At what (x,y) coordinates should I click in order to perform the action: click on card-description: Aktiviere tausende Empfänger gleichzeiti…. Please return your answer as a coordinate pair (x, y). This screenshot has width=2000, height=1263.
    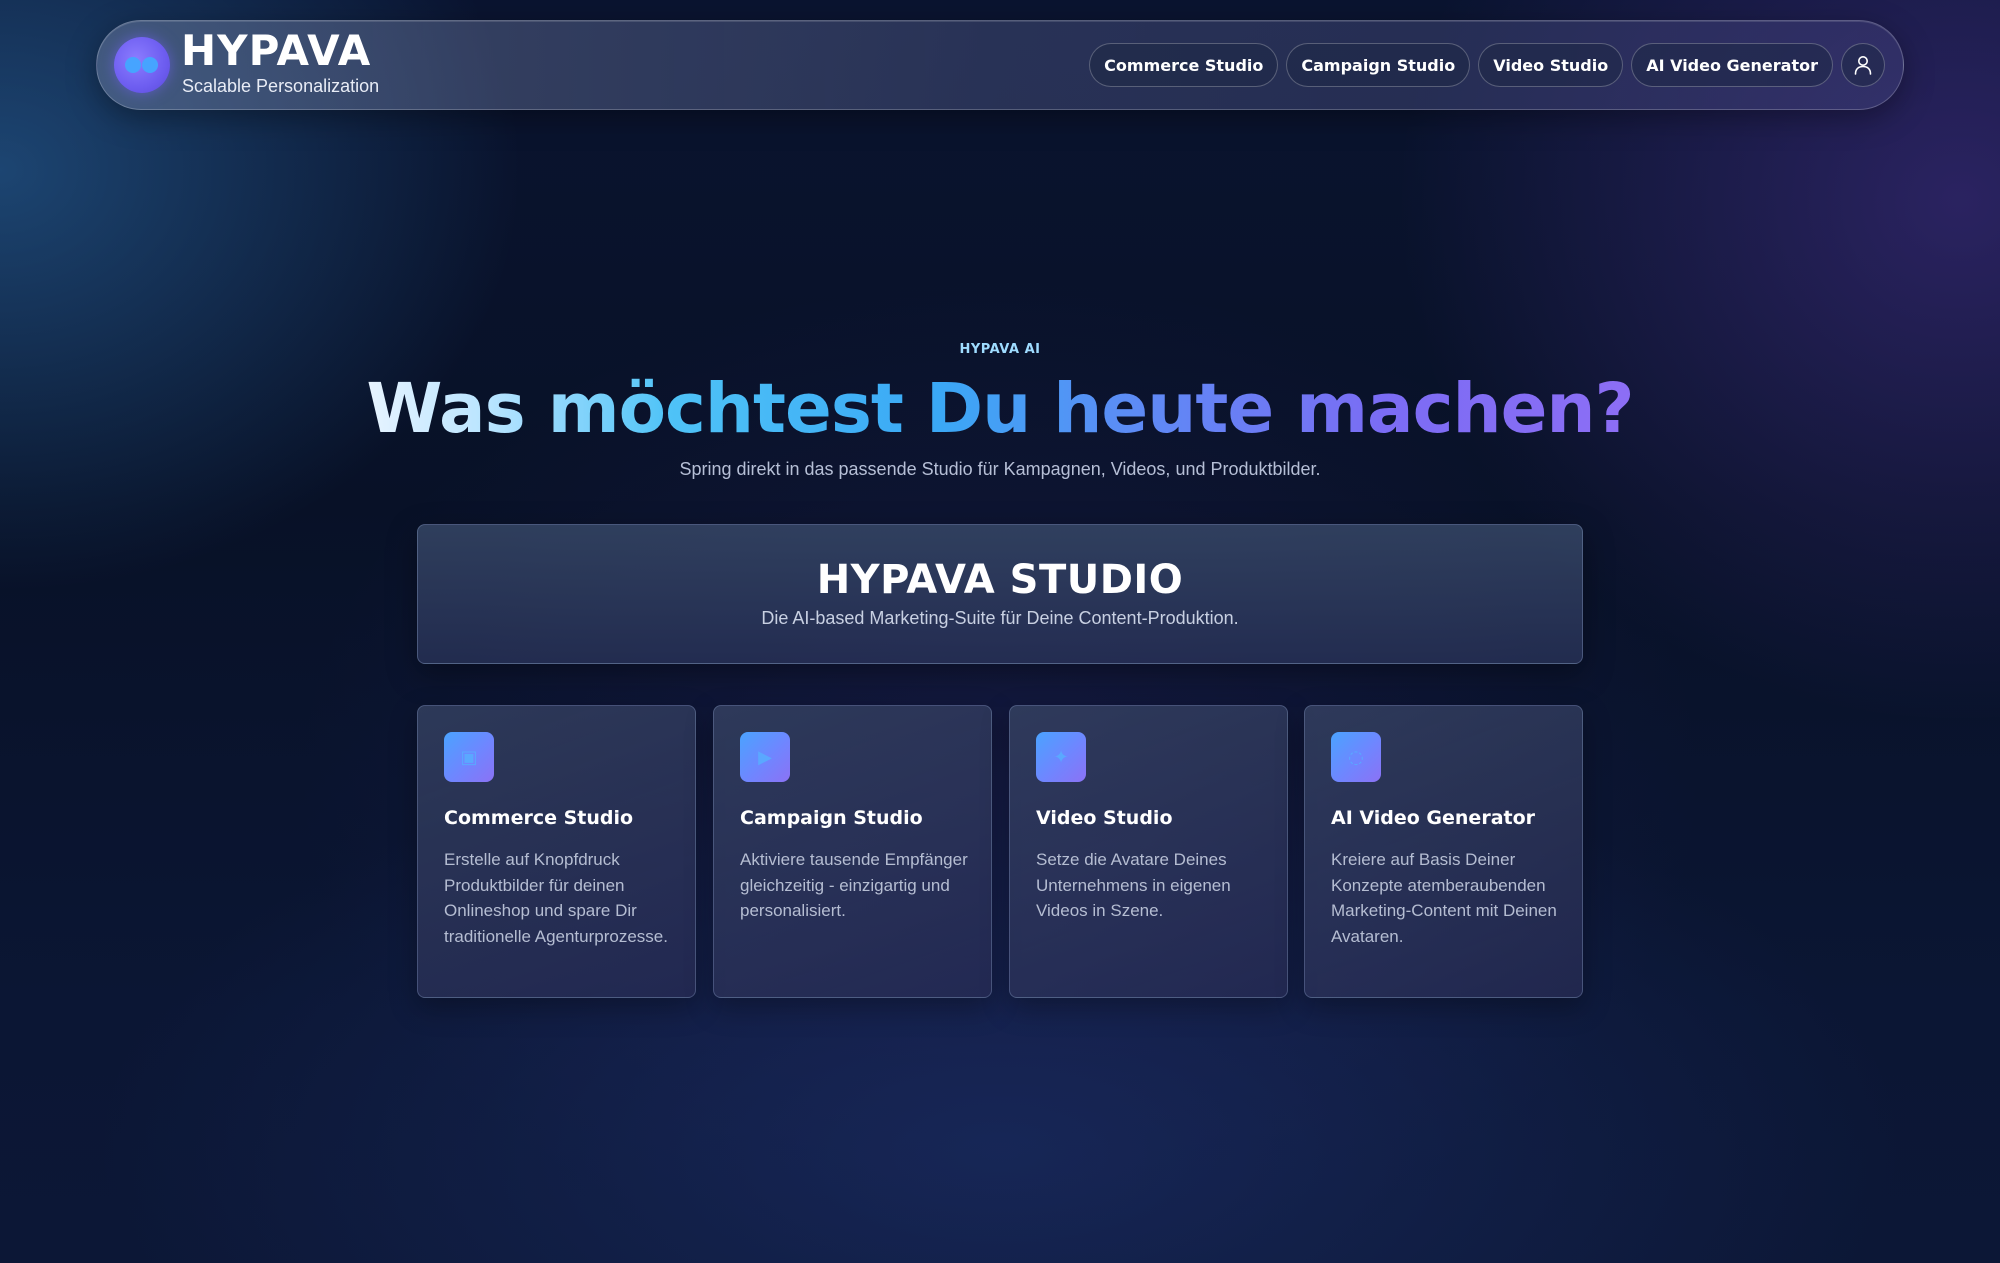
    Looking at the image, I should click on (854, 885).